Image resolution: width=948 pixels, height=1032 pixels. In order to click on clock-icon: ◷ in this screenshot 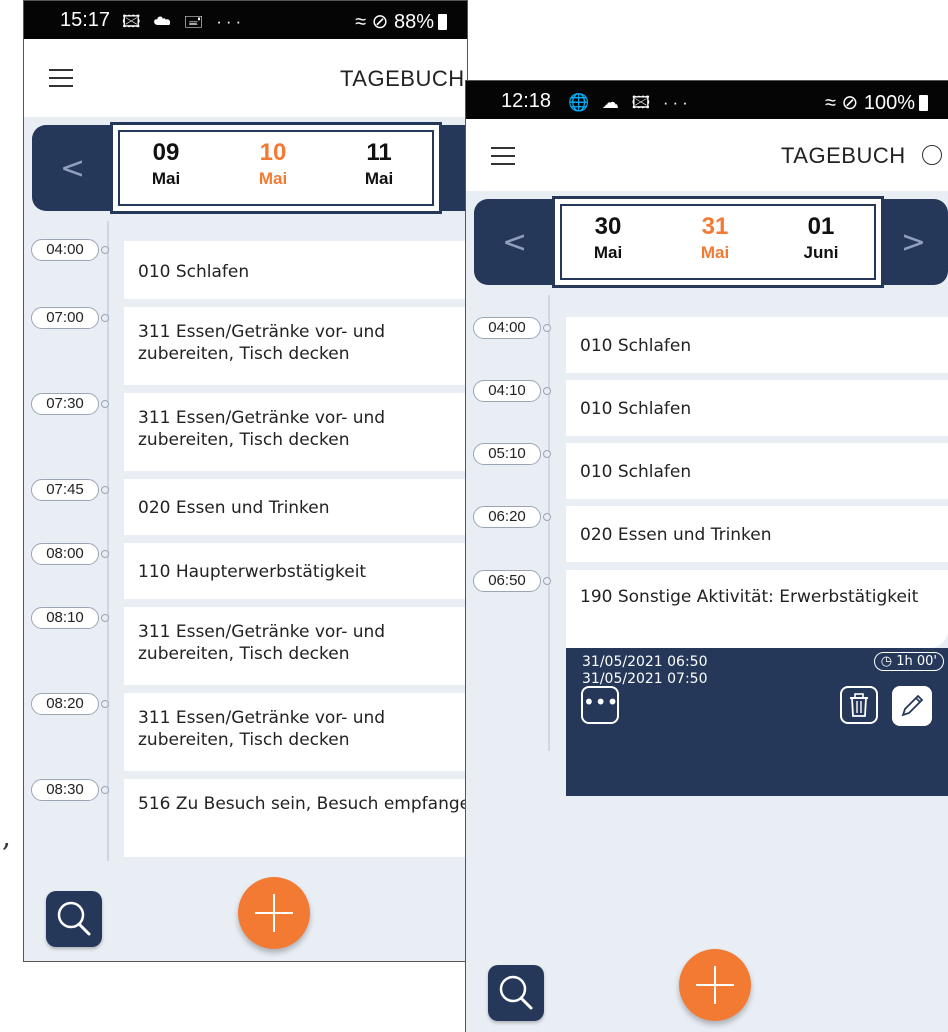, I will do `click(886, 661)`.